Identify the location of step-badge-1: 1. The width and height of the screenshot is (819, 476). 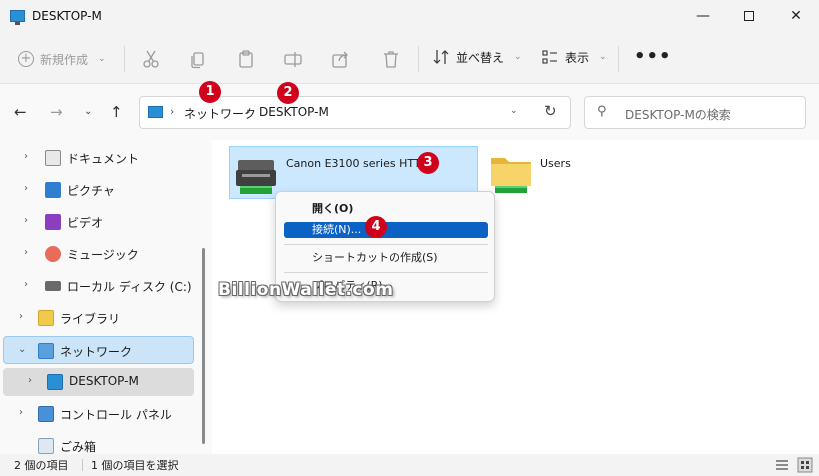
(210, 92).